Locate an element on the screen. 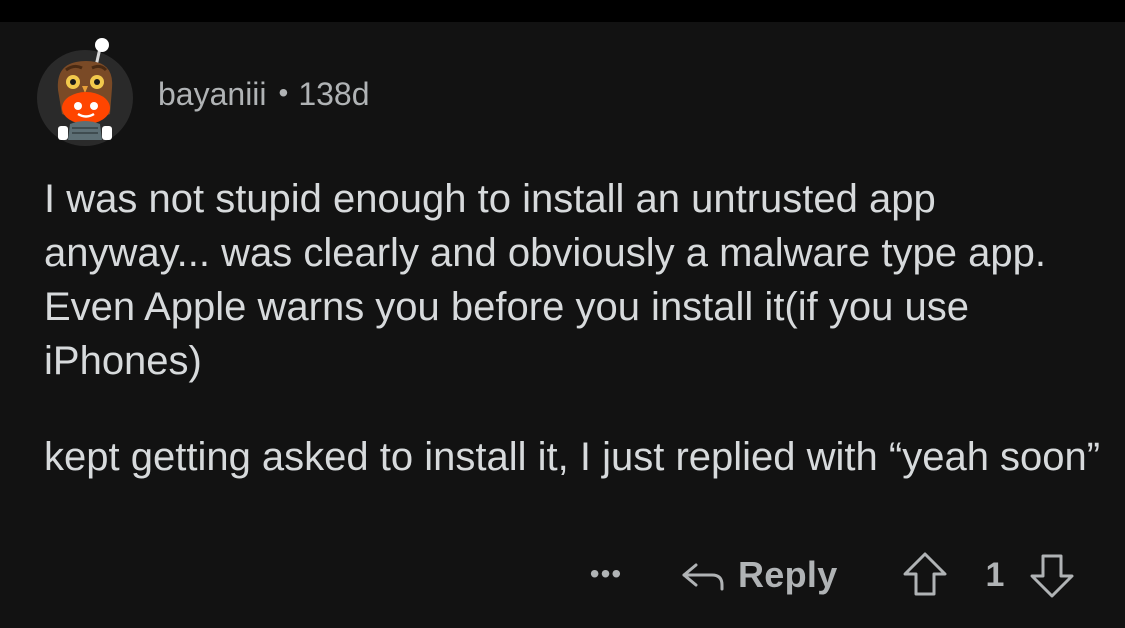  comment-age: 138d is located at coordinates (334, 94).